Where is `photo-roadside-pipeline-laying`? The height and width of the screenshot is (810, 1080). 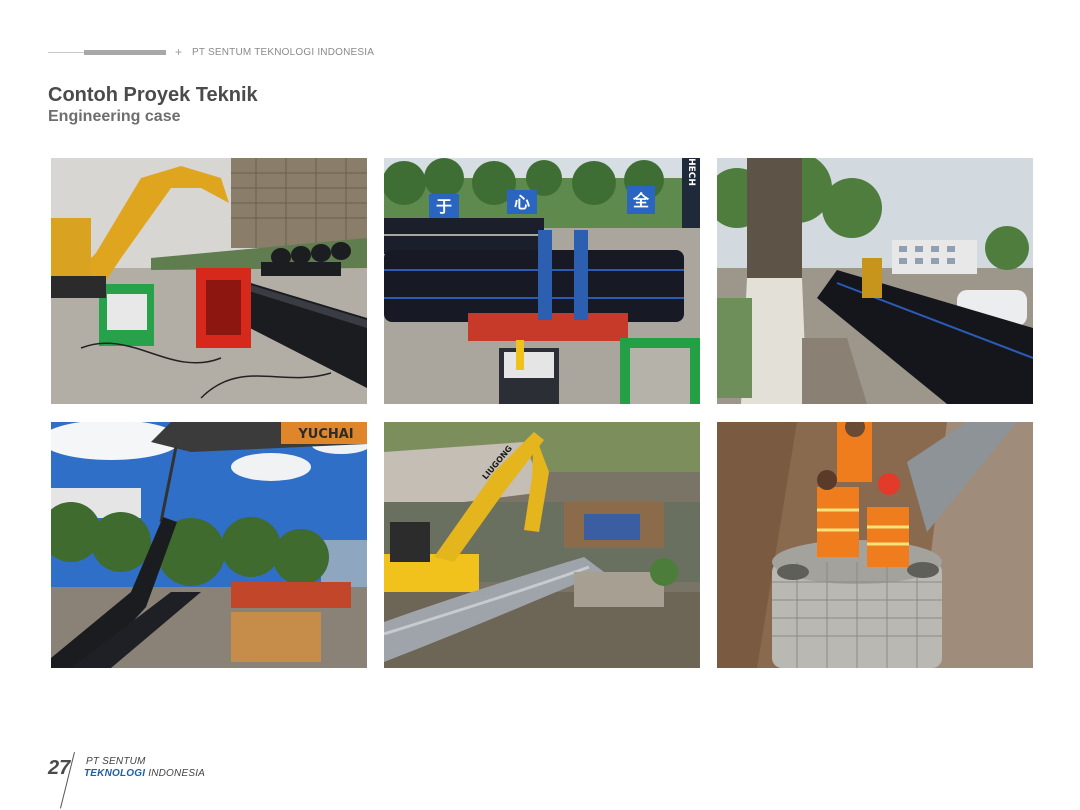
photo-roadside-pipeline-laying is located at coordinates (875, 281).